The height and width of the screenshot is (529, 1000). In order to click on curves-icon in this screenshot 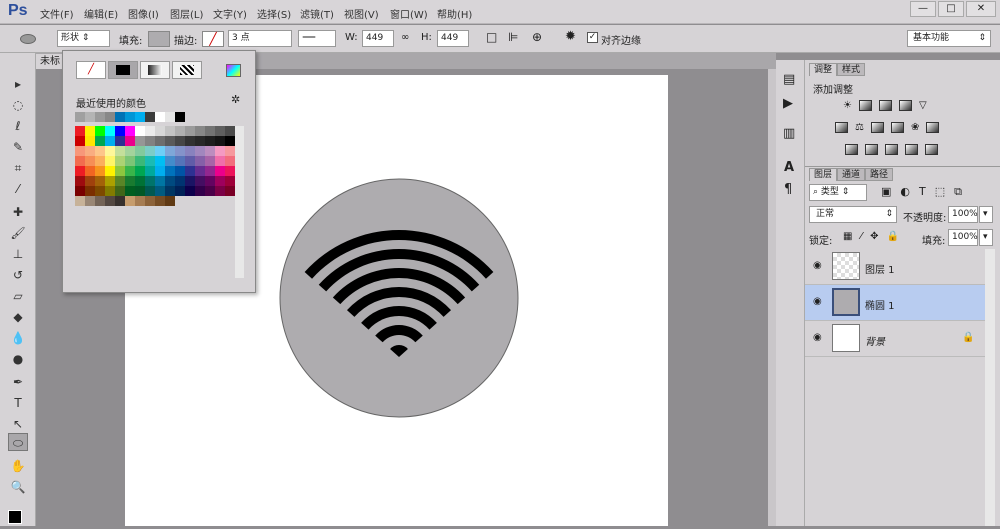, I will do `click(885, 105)`.